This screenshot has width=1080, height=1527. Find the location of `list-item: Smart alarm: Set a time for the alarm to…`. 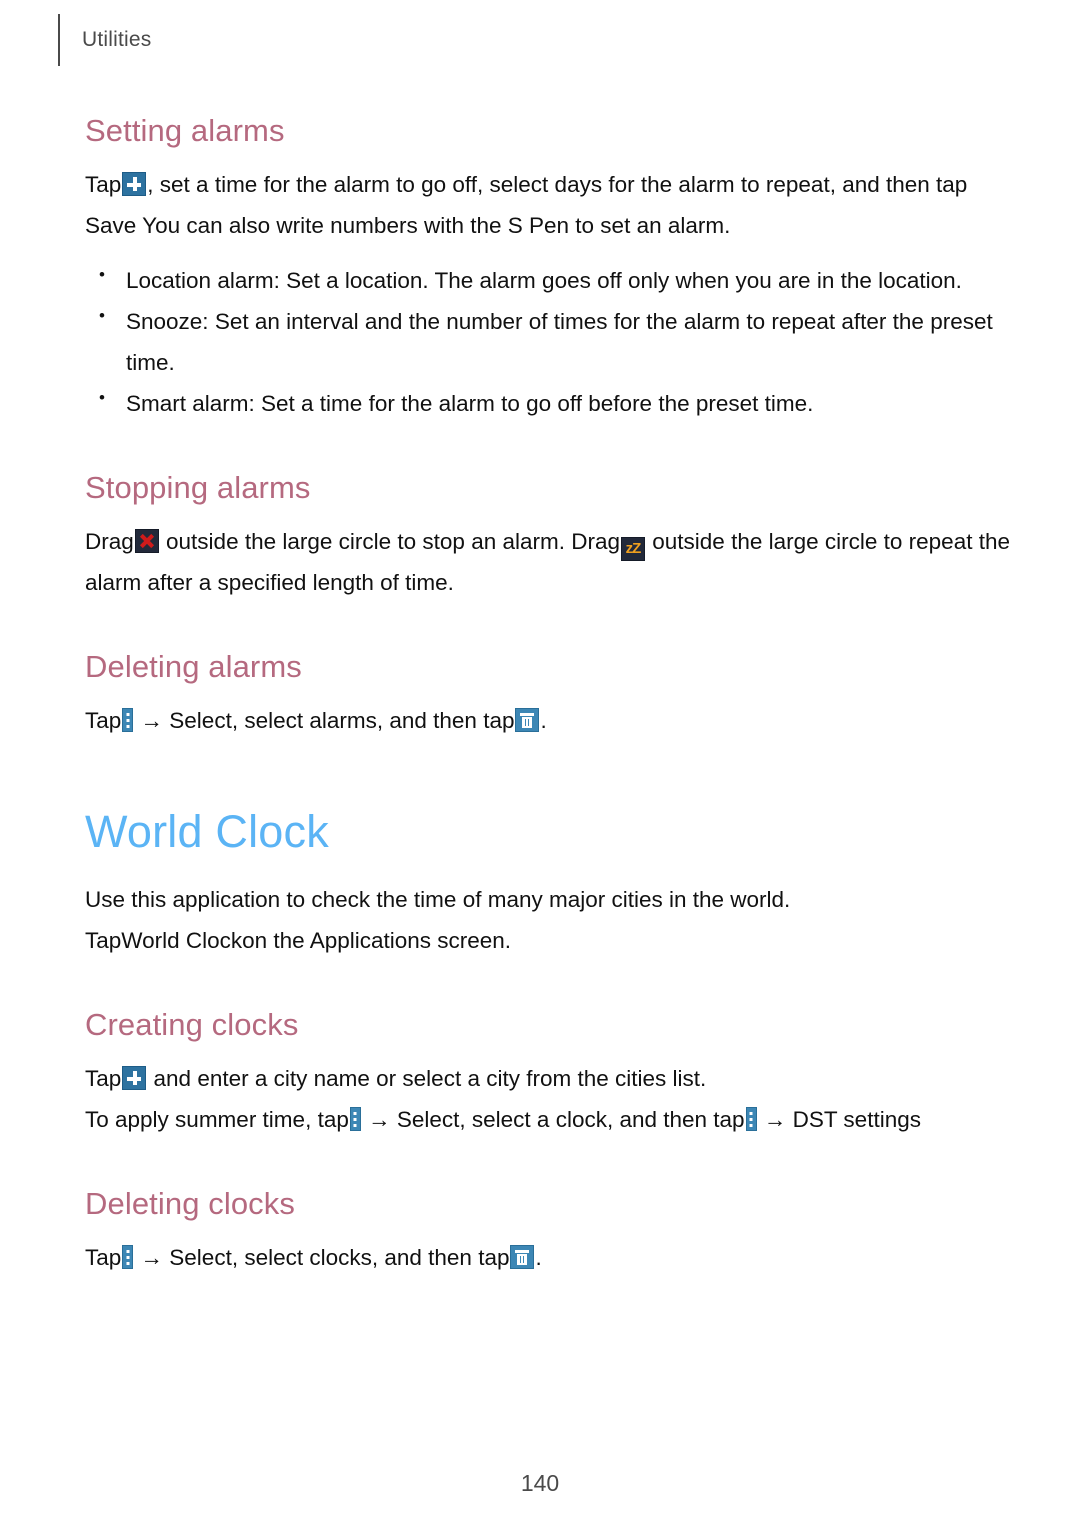

list-item: Smart alarm: Set a time for the alarm to… is located at coordinates (554, 404).